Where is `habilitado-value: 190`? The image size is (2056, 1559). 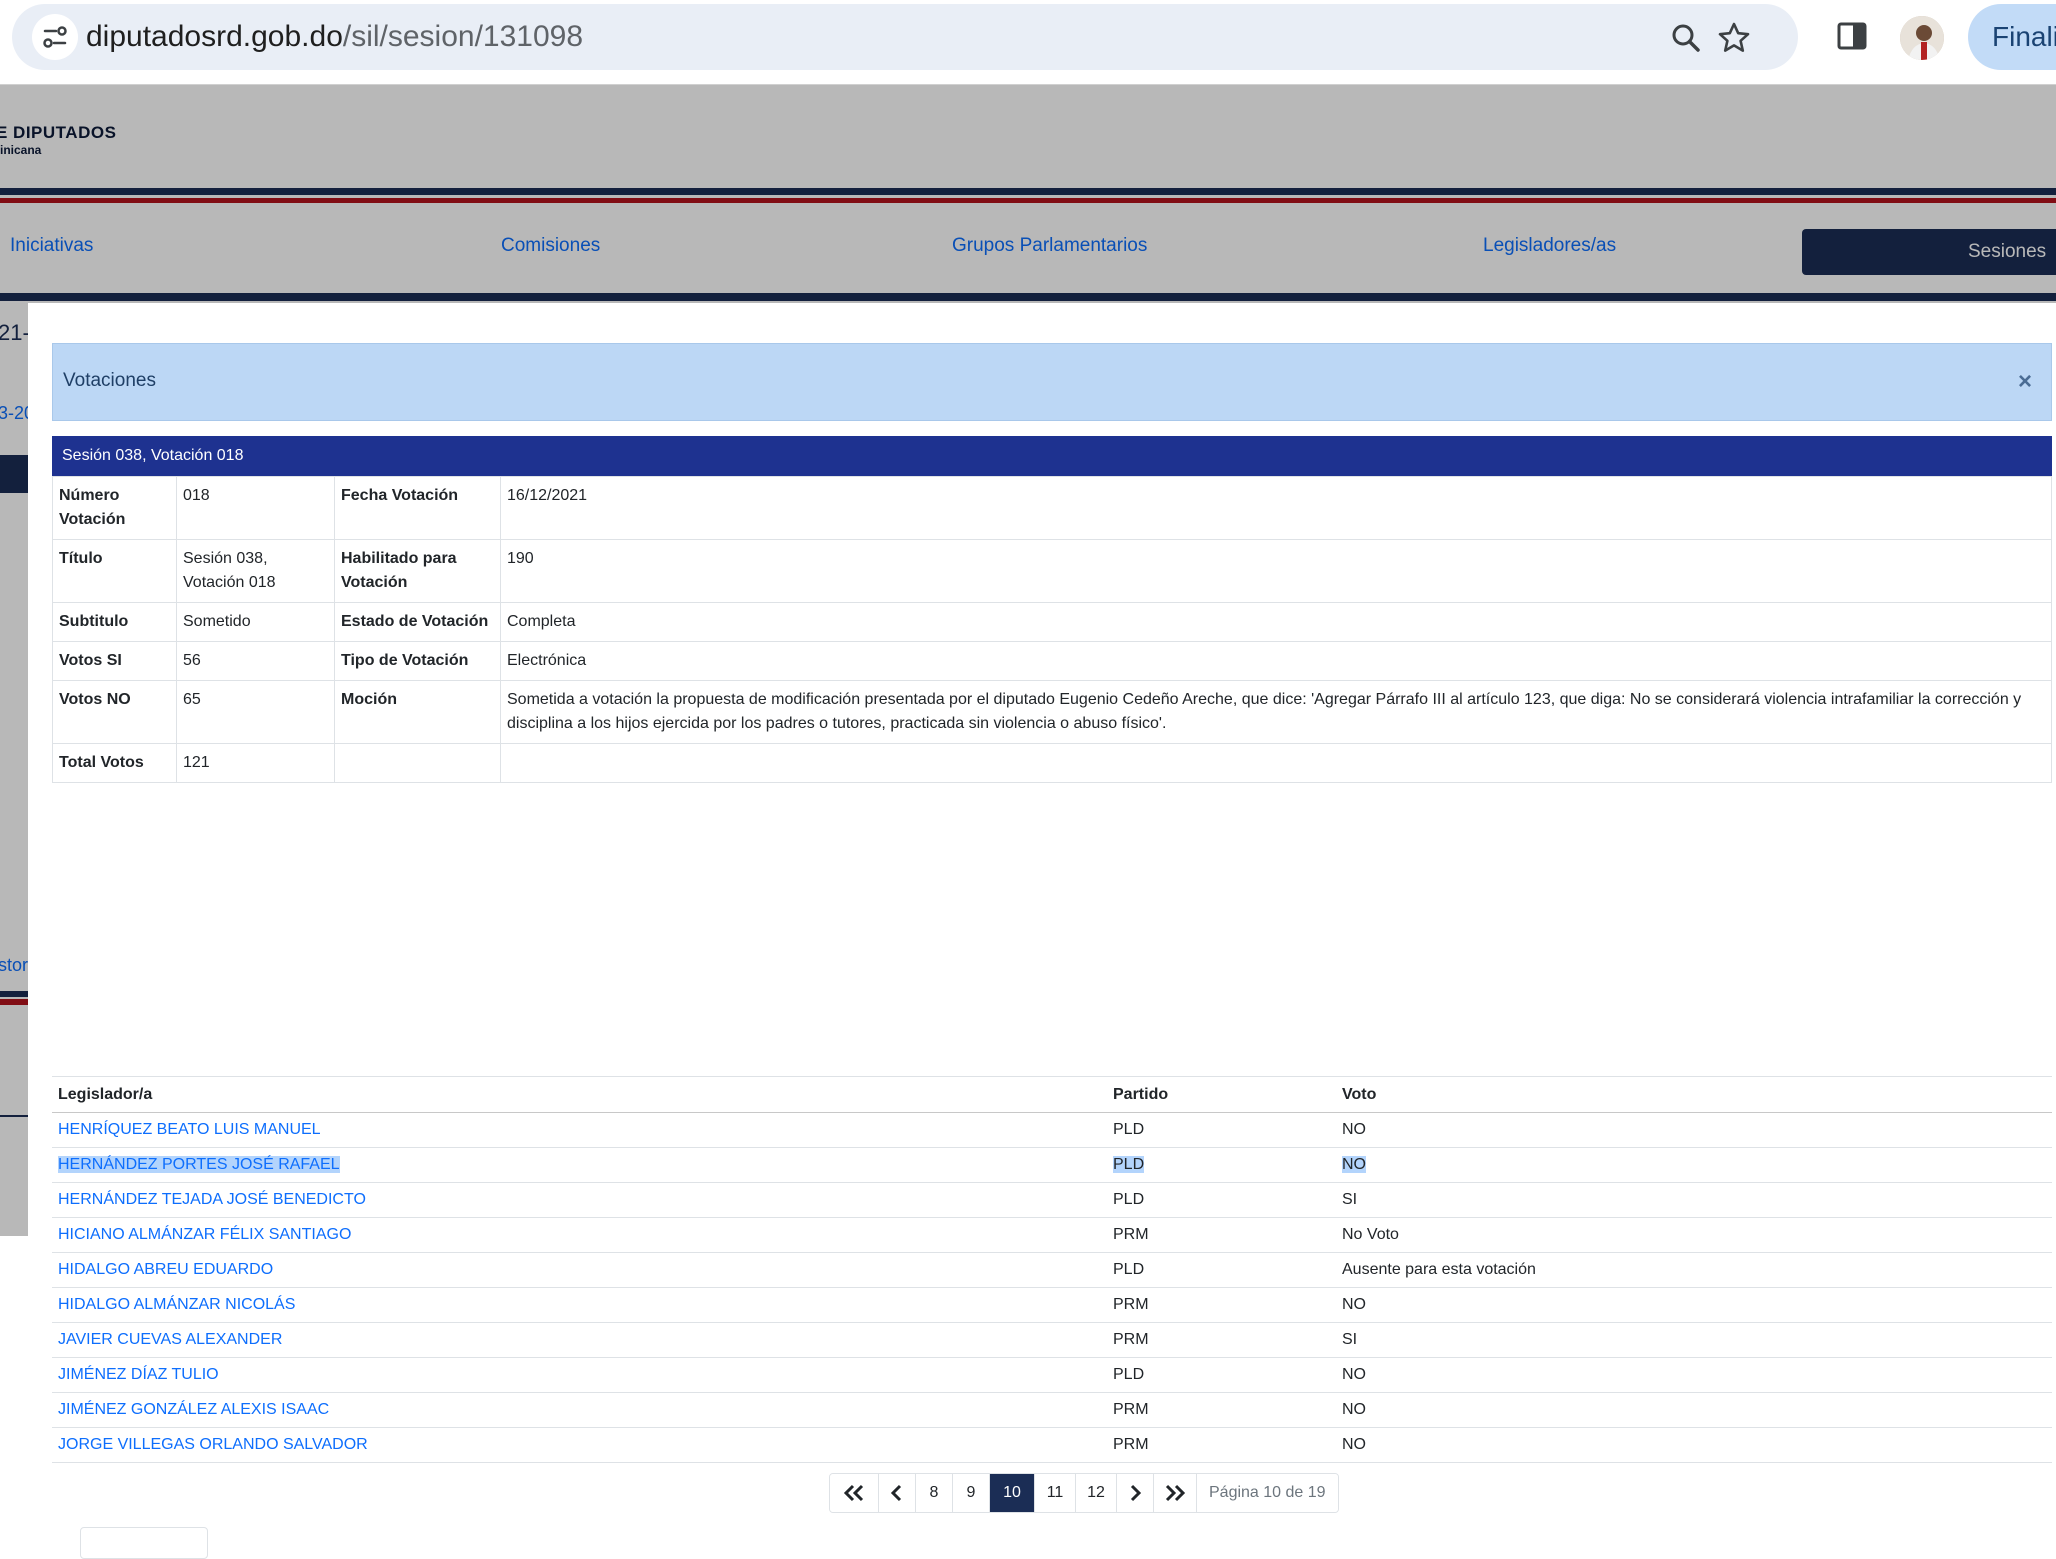
habilitado-value: 190 is located at coordinates (1276, 571).